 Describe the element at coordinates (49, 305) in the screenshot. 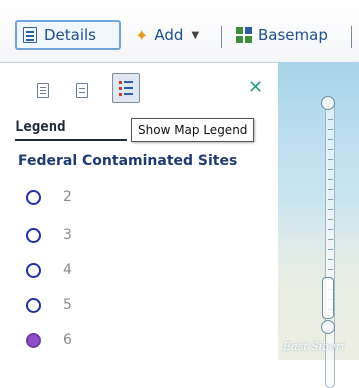

I see `legend-item: 5` at that location.